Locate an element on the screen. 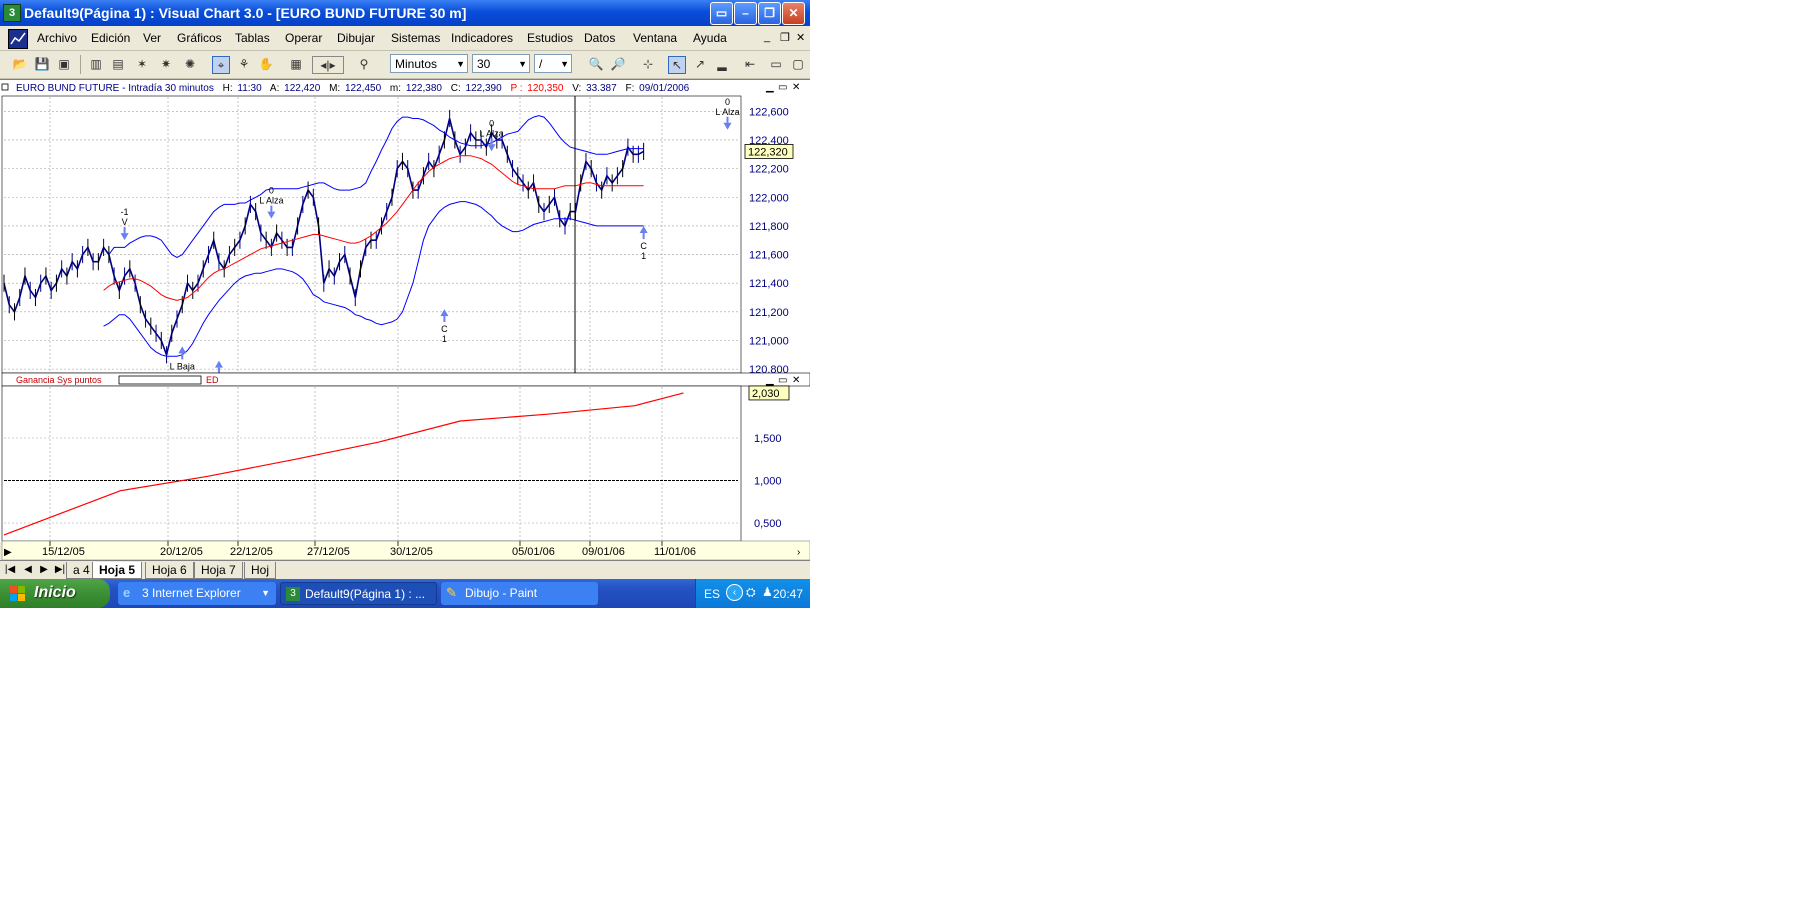  system-tray: ES ‹ ⛭ ♟ 20:47 is located at coordinates (752, 593).